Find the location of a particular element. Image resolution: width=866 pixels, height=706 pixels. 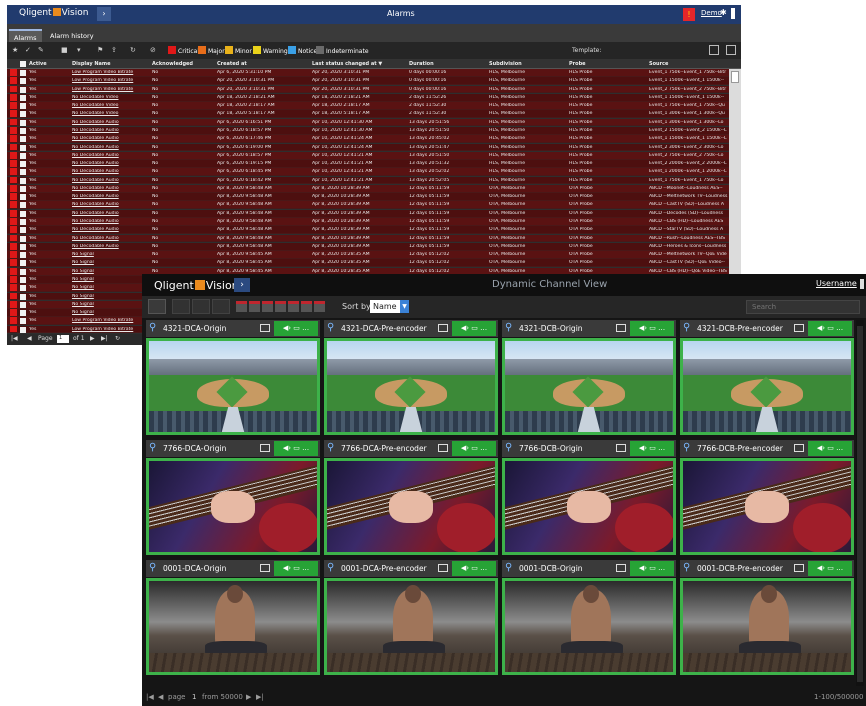

layout-grid-large-icon is located at coordinates (221, 306).